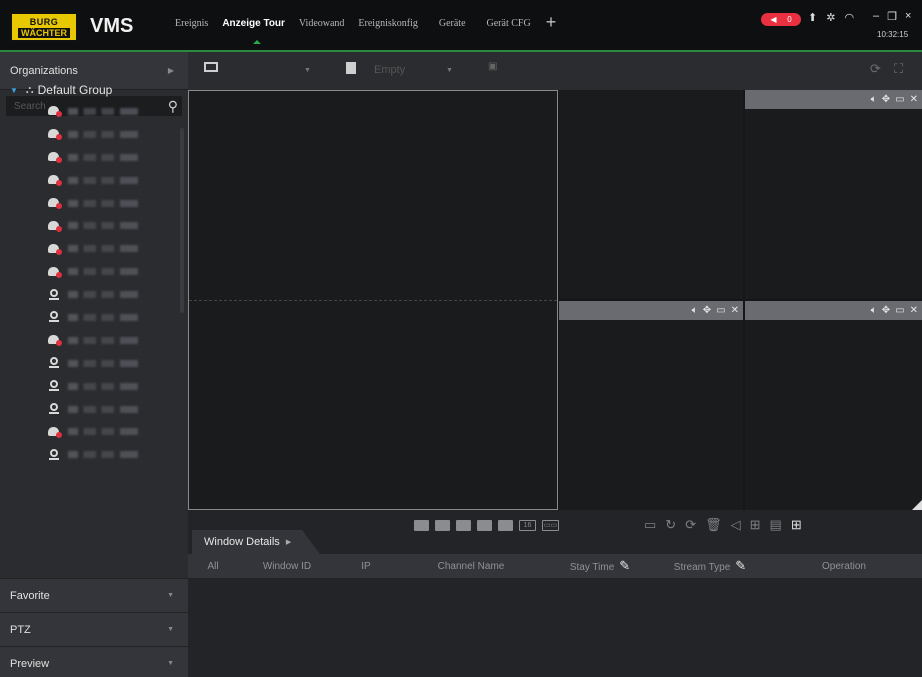 The image size is (922, 677). What do you see at coordinates (651, 405) in the screenshot?
I see `video-pane-4: 🔈︎ ✥ ▭ ✕` at bounding box center [651, 405].